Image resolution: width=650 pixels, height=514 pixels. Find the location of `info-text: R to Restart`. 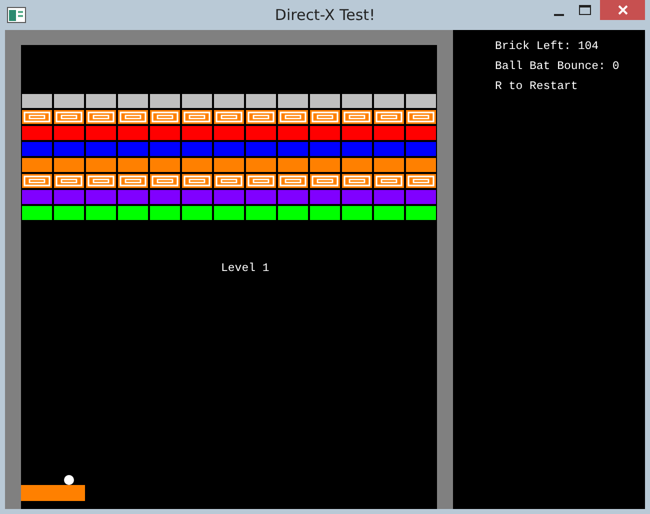

info-text: R to Restart is located at coordinates (537, 87).